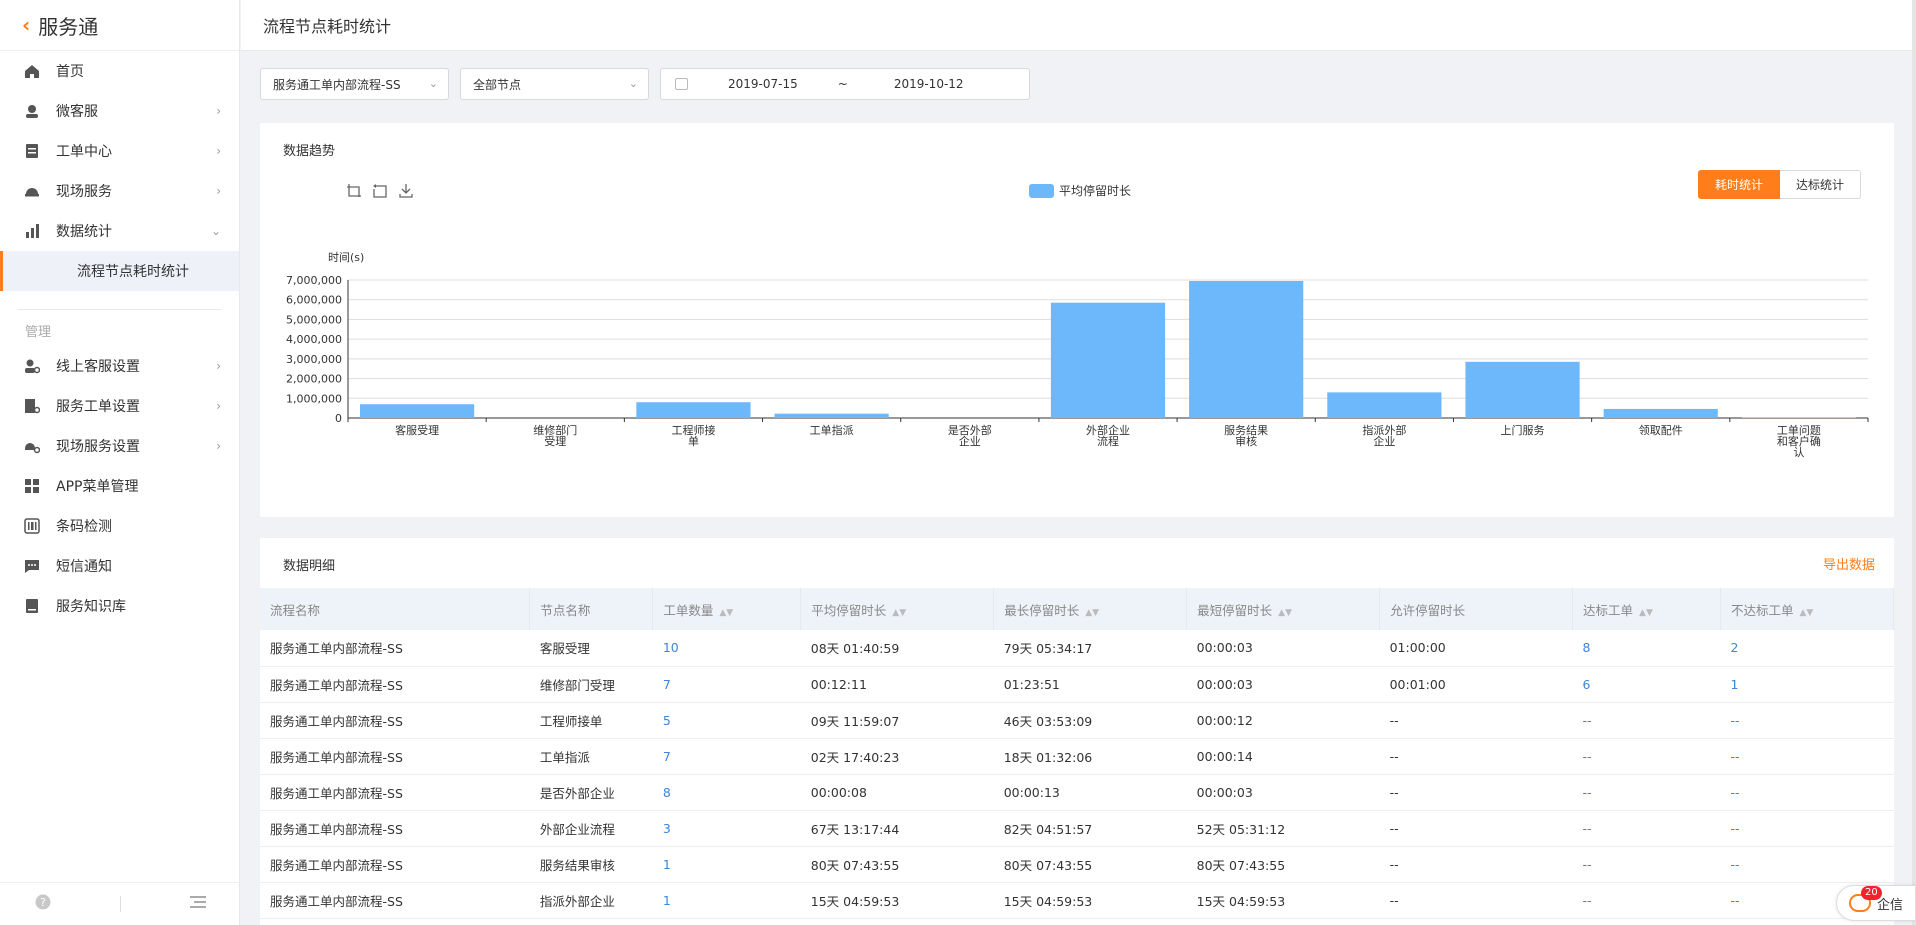  What do you see at coordinates (314, 319) in the screenshot?
I see `y-tick-label: 5,000,000` at bounding box center [314, 319].